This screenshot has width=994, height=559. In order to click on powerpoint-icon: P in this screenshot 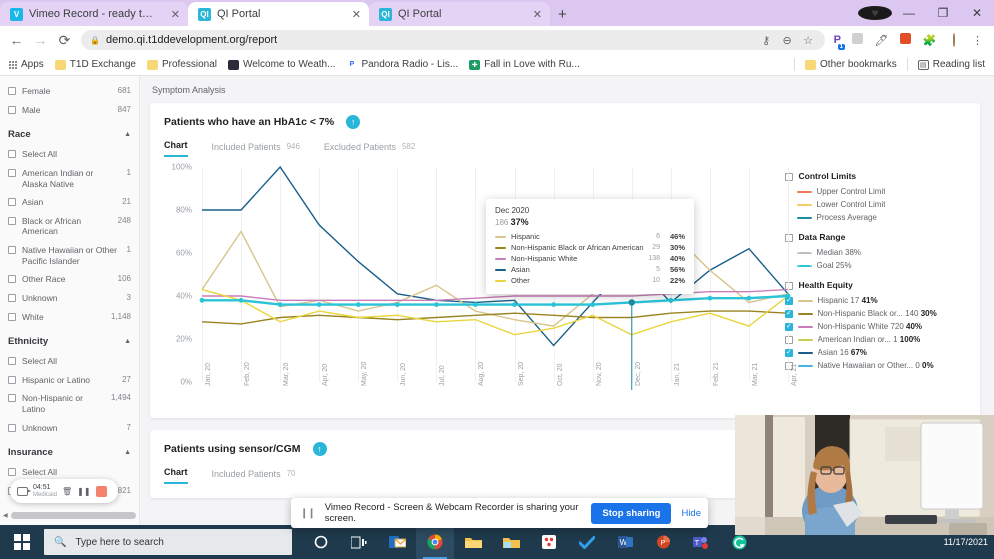, I will do `click(663, 542)`.